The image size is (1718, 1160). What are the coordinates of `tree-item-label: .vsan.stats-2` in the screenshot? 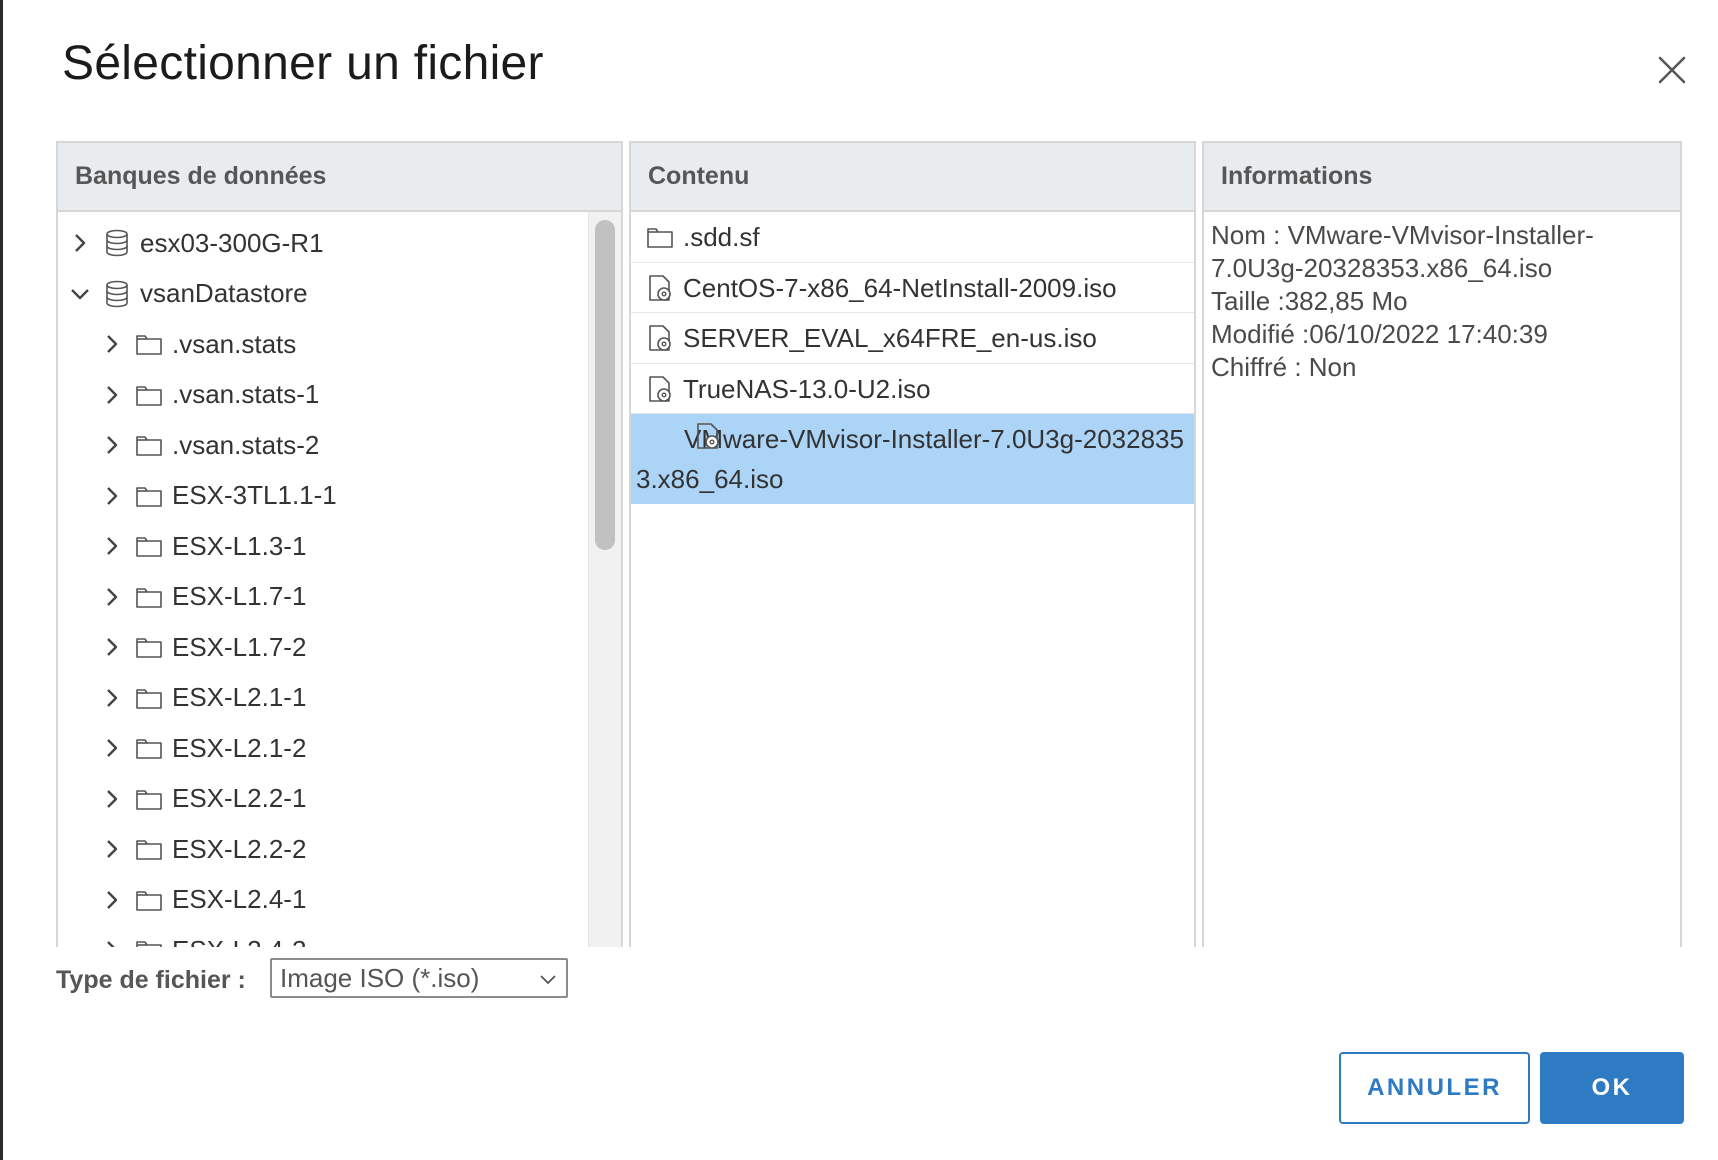 It's located at (246, 444).